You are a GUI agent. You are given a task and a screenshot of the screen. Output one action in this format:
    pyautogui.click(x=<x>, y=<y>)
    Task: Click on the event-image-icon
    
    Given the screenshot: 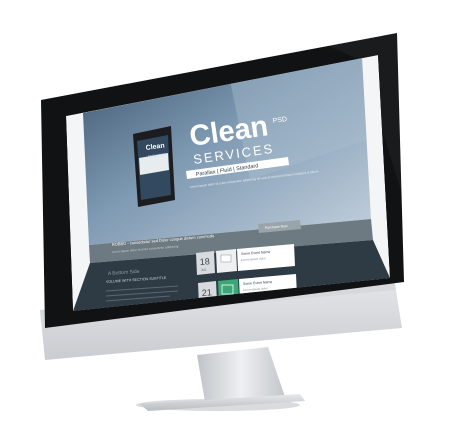 What is the action you would take?
    pyautogui.click(x=226, y=258)
    